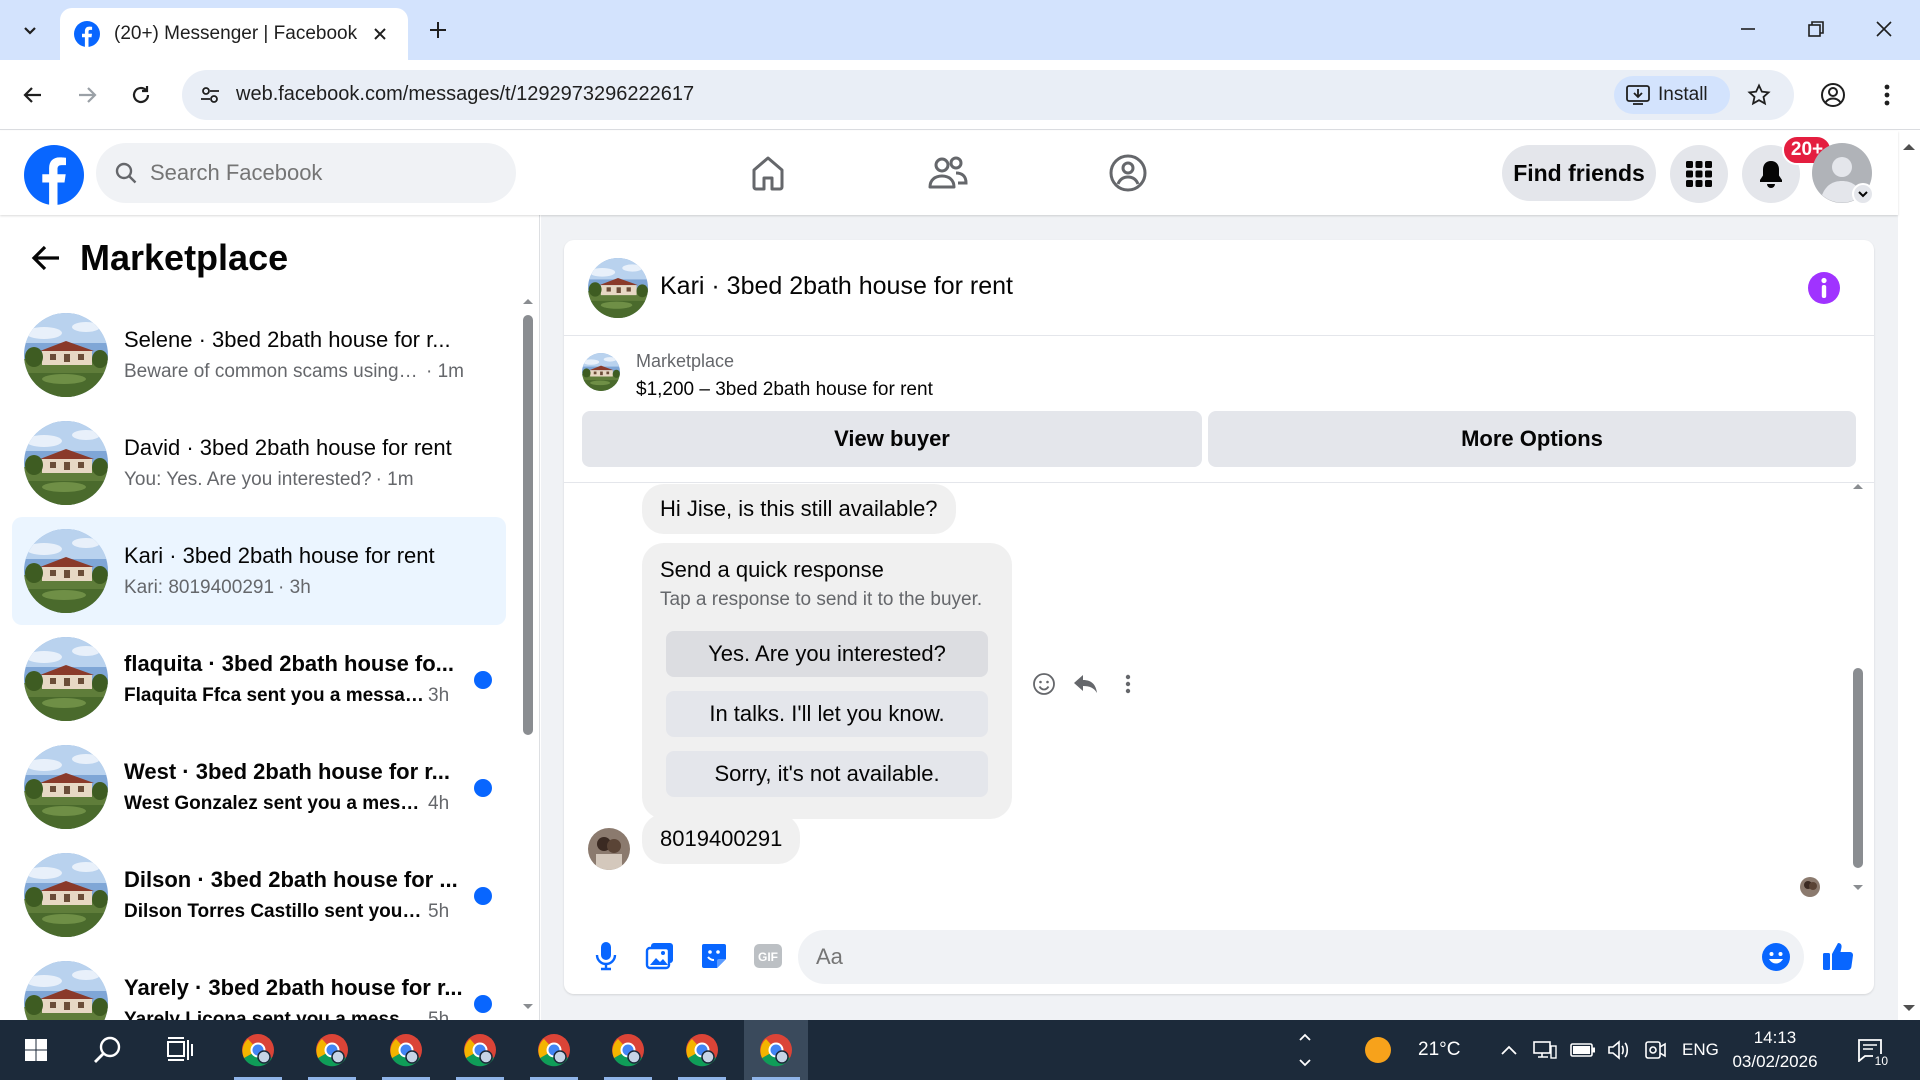 Image resolution: width=1920 pixels, height=1080 pixels. Describe the element at coordinates (87, 95) in the screenshot. I see `forward-icon` at that location.